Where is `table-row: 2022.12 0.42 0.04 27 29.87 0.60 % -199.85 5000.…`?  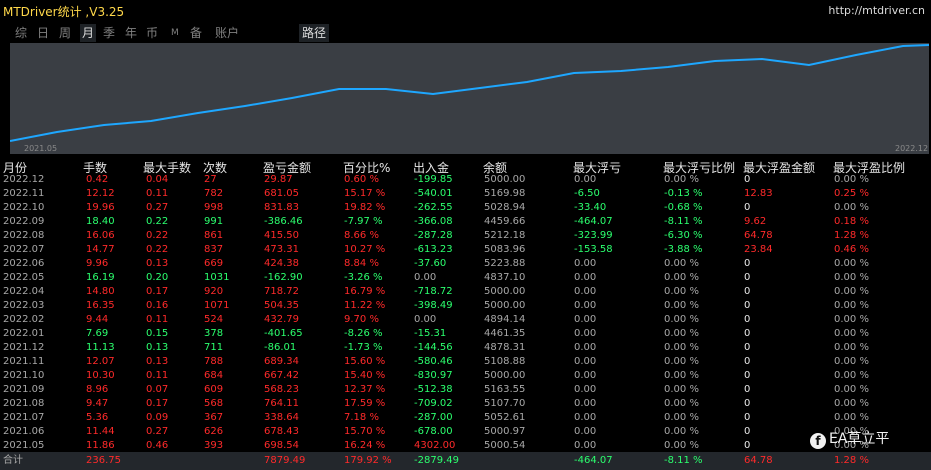 table-row: 2022.12 0.42 0.04 27 29.87 0.60 % -199.85 5000.… is located at coordinates (465, 180).